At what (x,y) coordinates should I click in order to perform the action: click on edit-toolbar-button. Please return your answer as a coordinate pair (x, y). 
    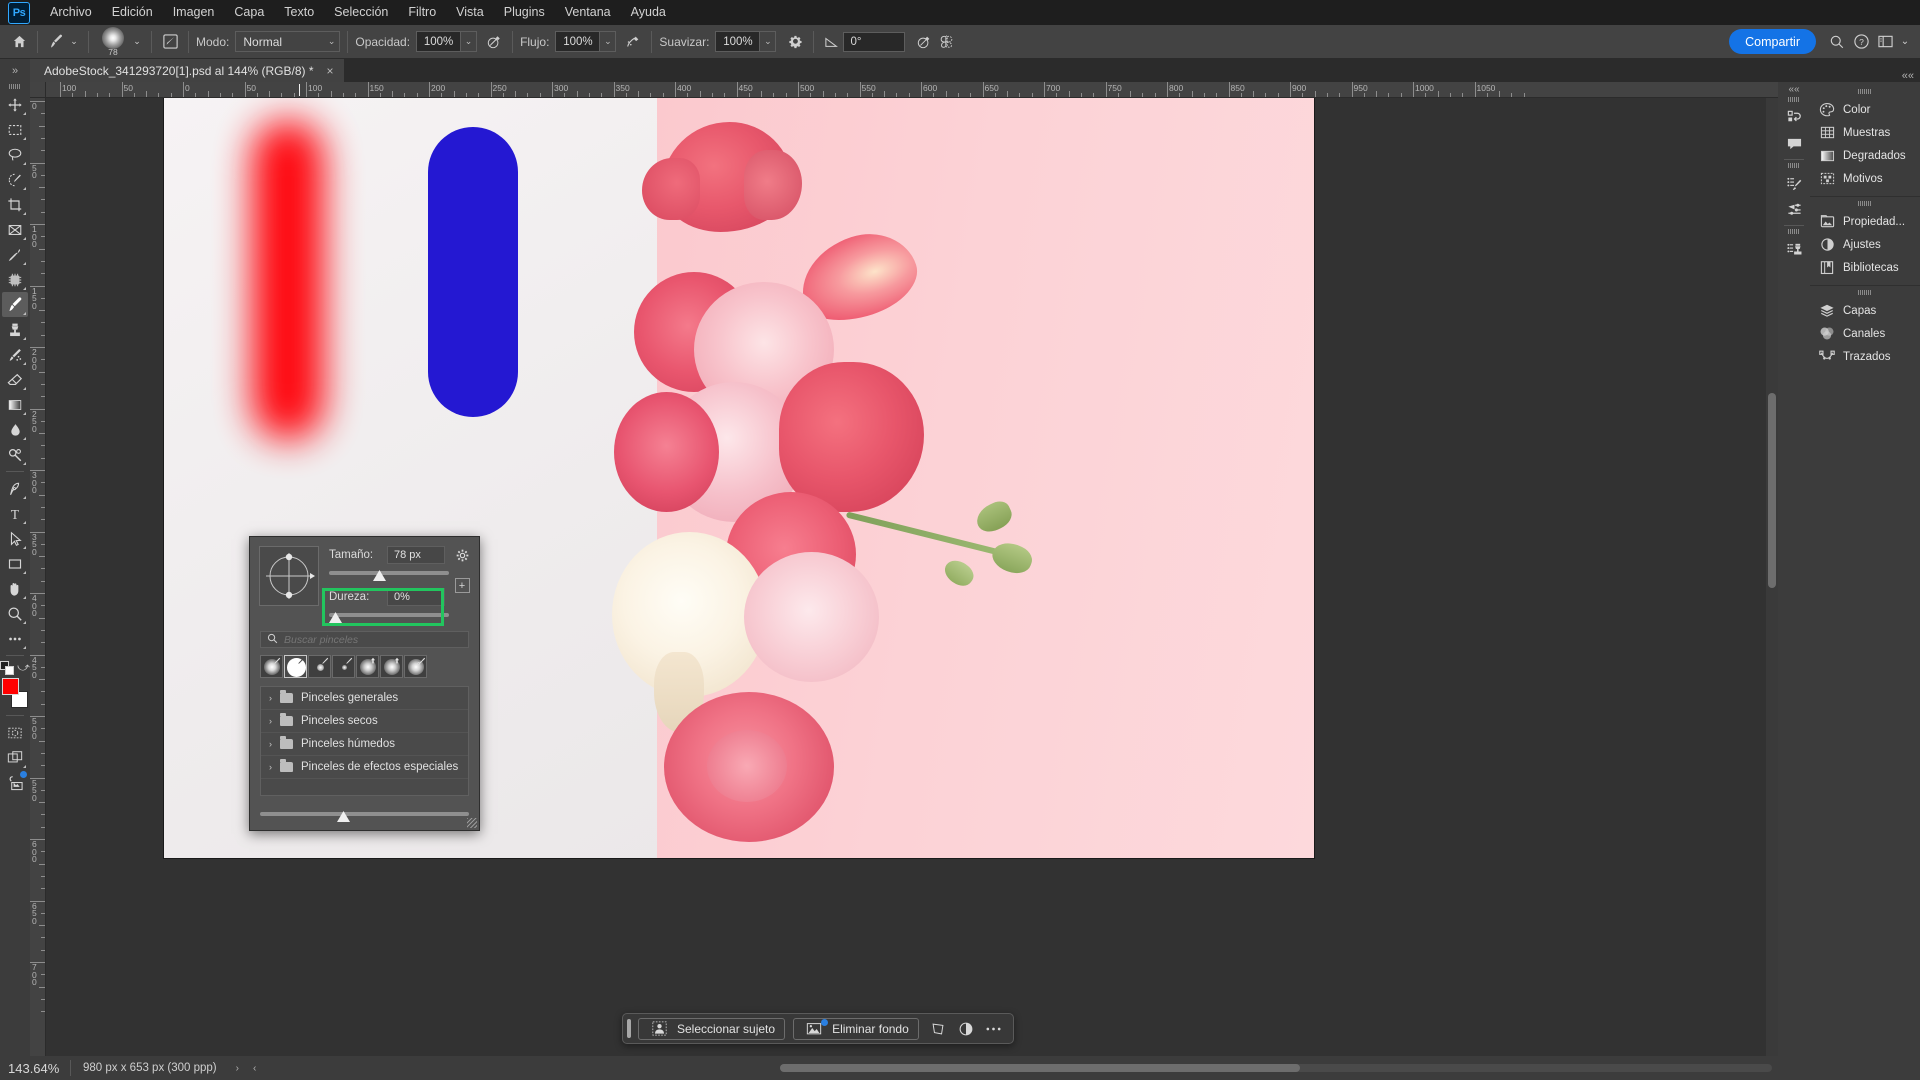
    Looking at the image, I should click on (15, 638).